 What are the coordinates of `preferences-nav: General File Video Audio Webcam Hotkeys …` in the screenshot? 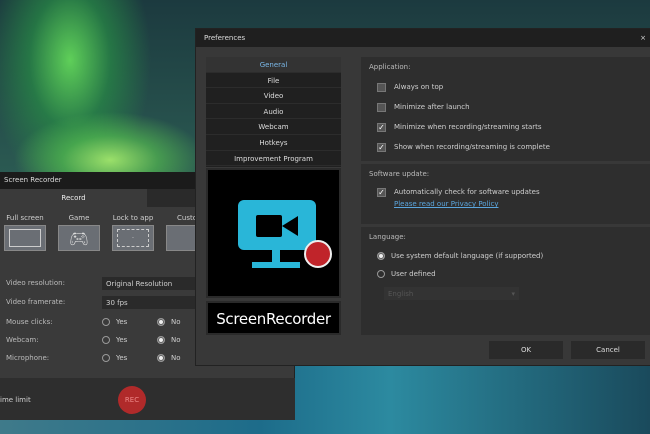 It's located at (273, 112).